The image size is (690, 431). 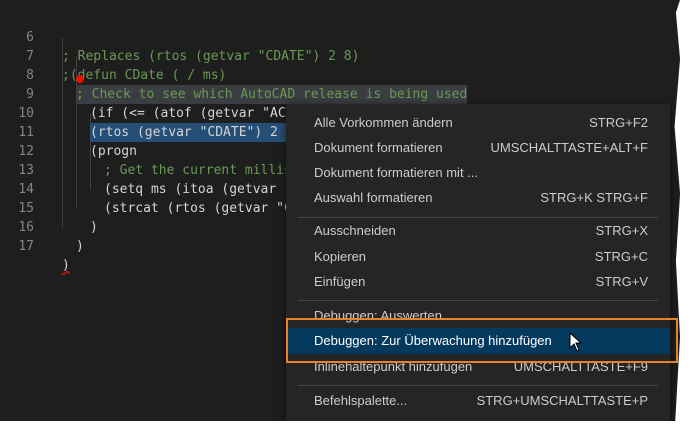 I want to click on code-line: 16 ), so click(x=41, y=226).